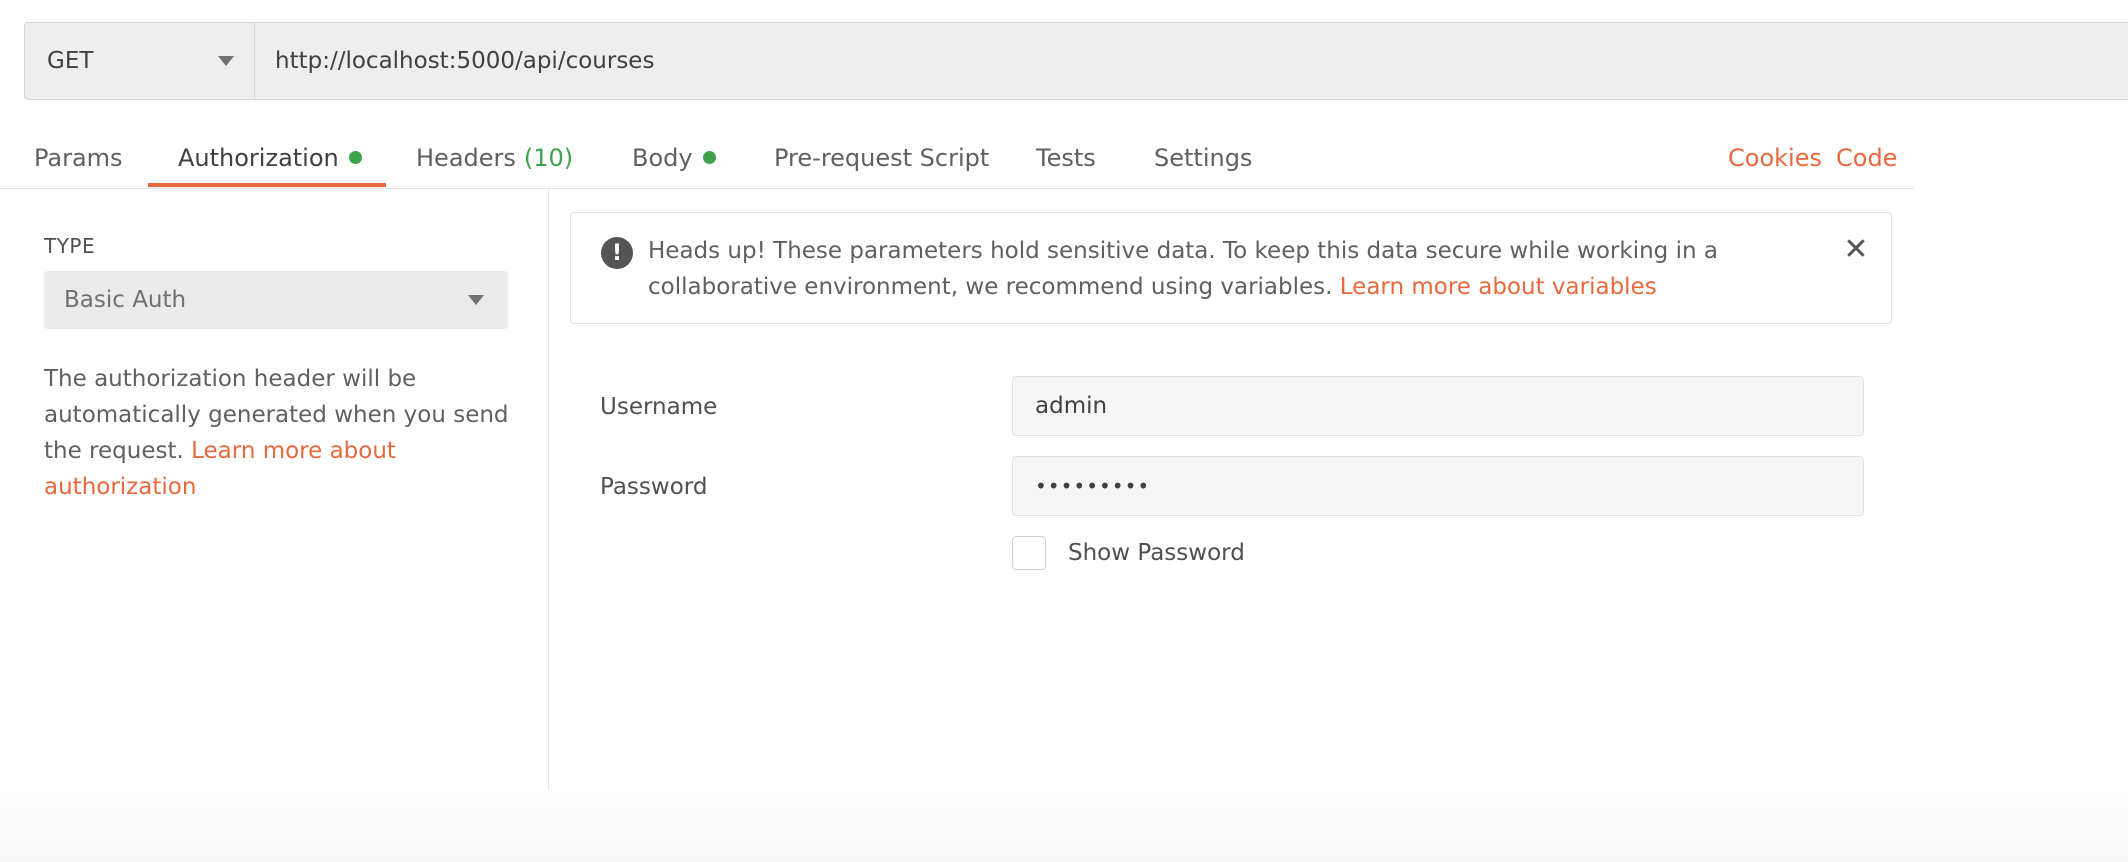 This screenshot has height=862, width=2128. I want to click on tab-headers-label: Headers, so click(466, 157).